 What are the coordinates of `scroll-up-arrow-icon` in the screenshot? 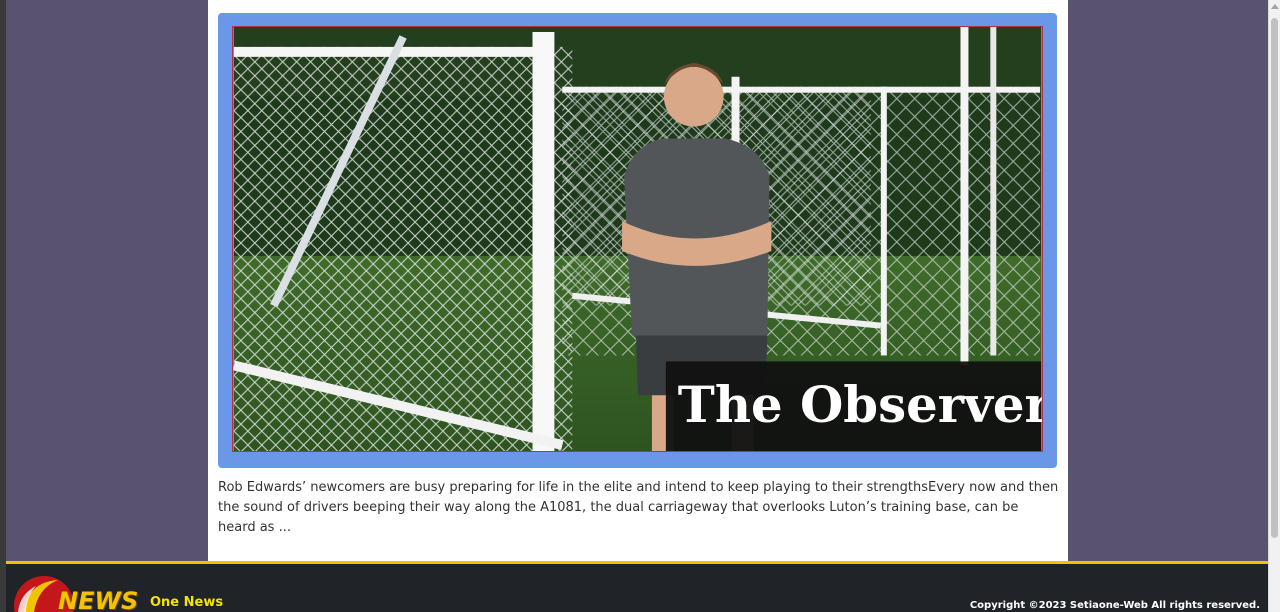 It's located at (1275, 6).